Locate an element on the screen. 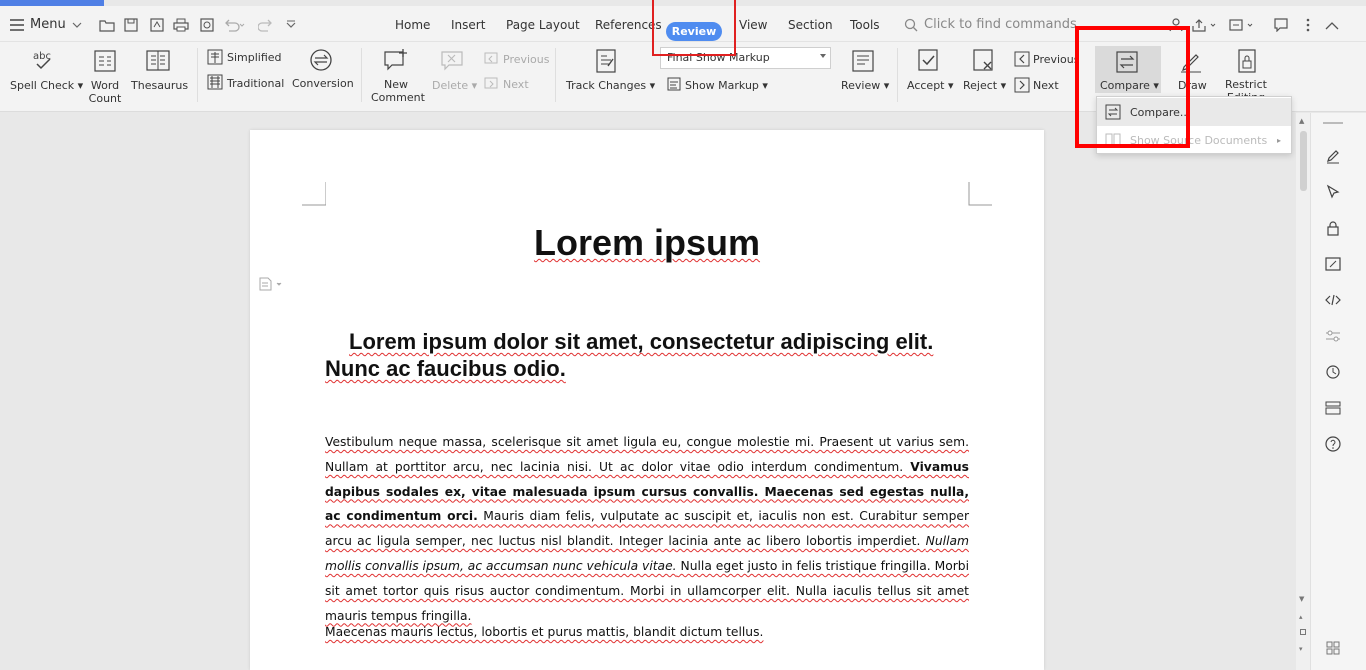  next-comment-button: Next is located at coordinates (516, 84).